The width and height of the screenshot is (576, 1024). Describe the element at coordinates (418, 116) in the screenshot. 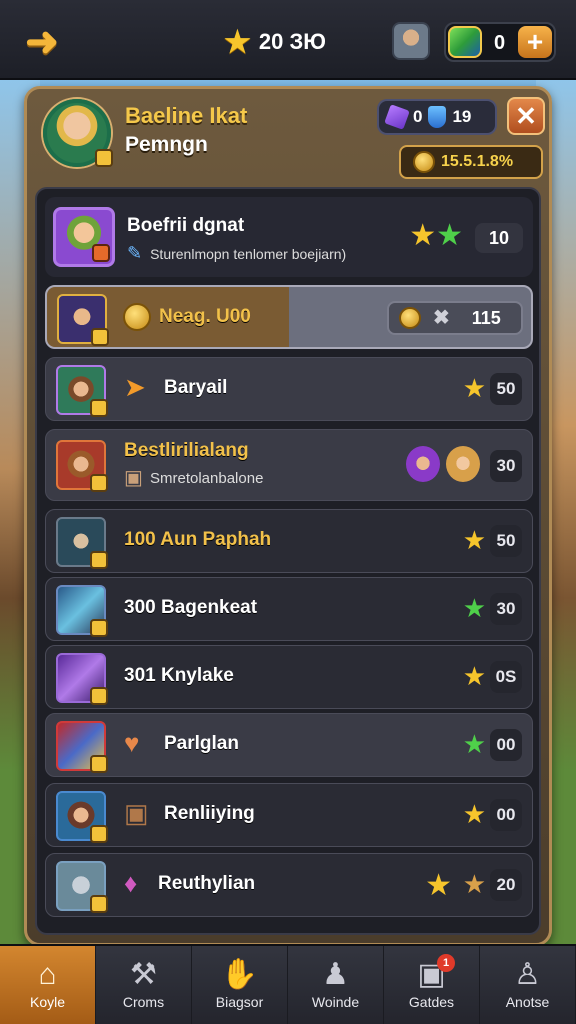

I see `crystal-count: 0` at that location.